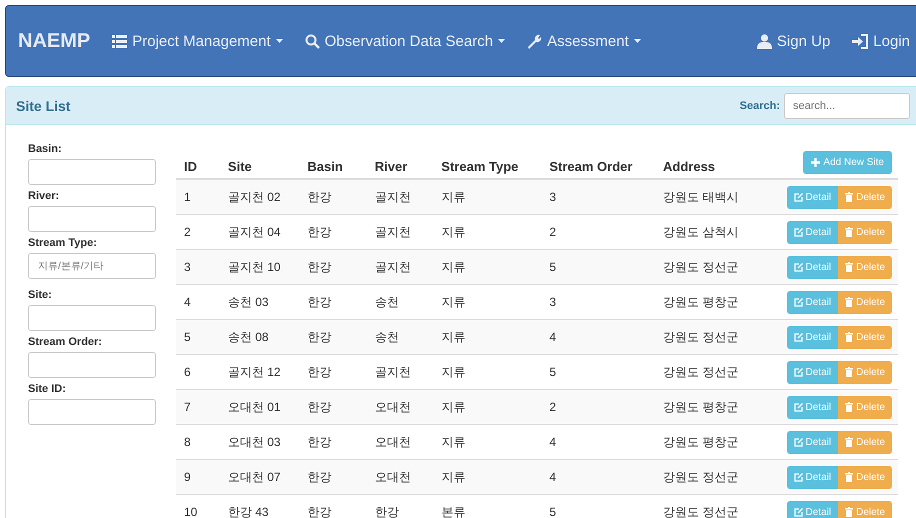  What do you see at coordinates (815, 162) in the screenshot?
I see `plus-icon` at bounding box center [815, 162].